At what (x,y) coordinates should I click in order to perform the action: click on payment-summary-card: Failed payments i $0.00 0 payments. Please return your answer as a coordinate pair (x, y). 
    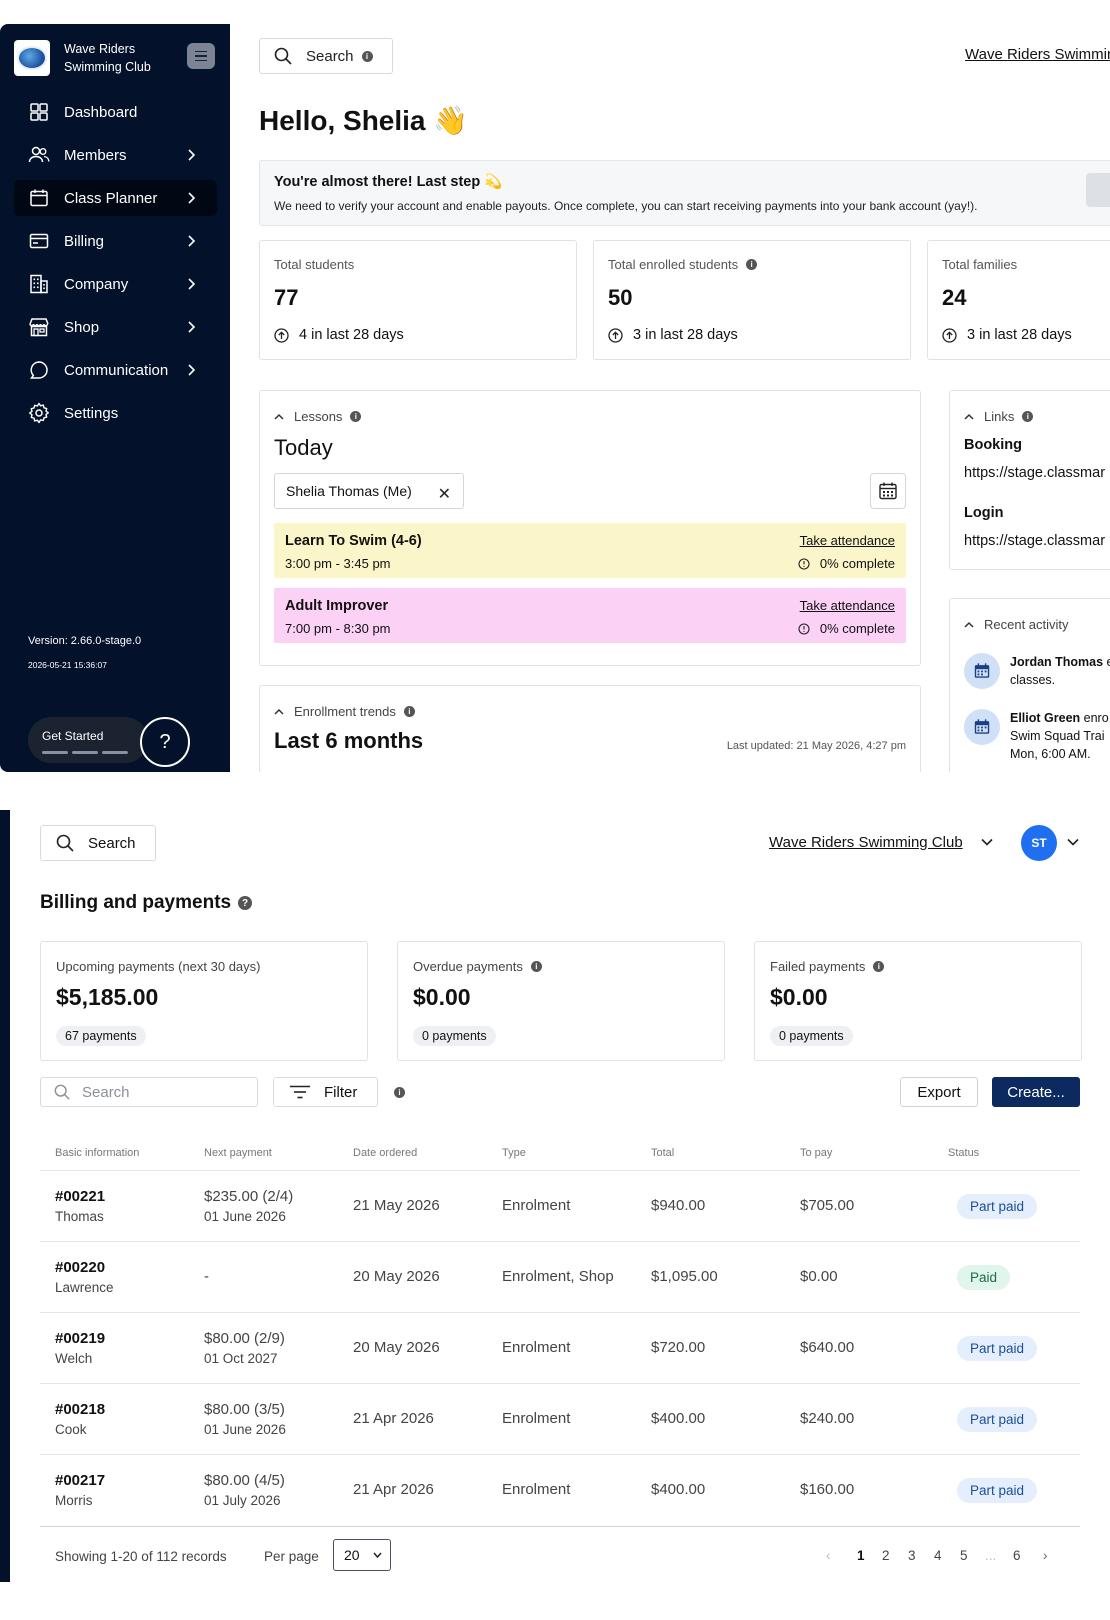
    Looking at the image, I should click on (918, 1001).